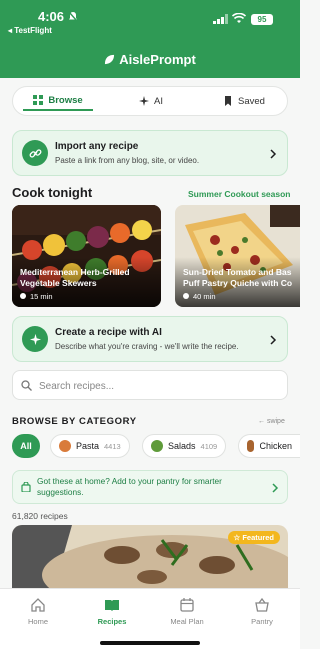  Describe the element at coordinates (150, 20) in the screenshot. I see `status-bar: 4:06 ◂ TestFlight 95` at that location.